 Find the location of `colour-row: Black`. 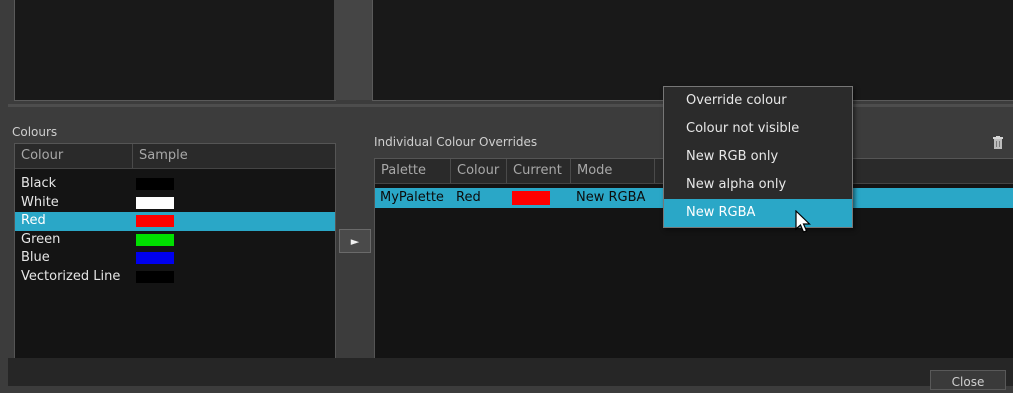

colour-row: Black is located at coordinates (175, 184).